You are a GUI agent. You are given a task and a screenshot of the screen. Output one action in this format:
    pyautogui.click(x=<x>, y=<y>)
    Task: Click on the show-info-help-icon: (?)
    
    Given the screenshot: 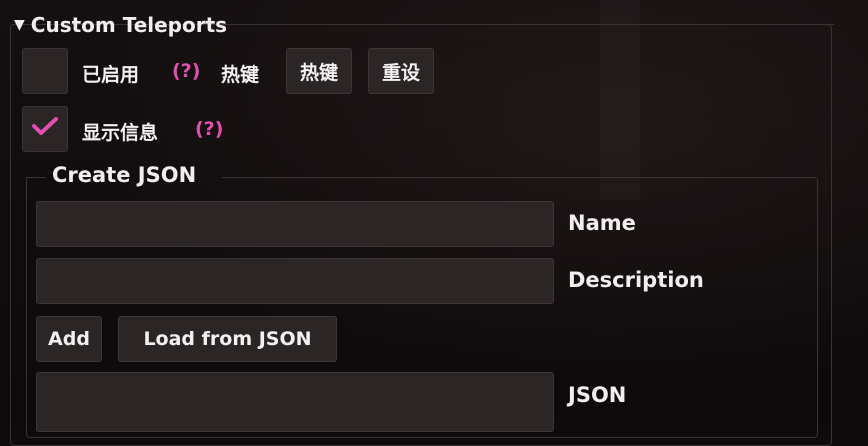 What is the action you would take?
    pyautogui.click(x=209, y=129)
    